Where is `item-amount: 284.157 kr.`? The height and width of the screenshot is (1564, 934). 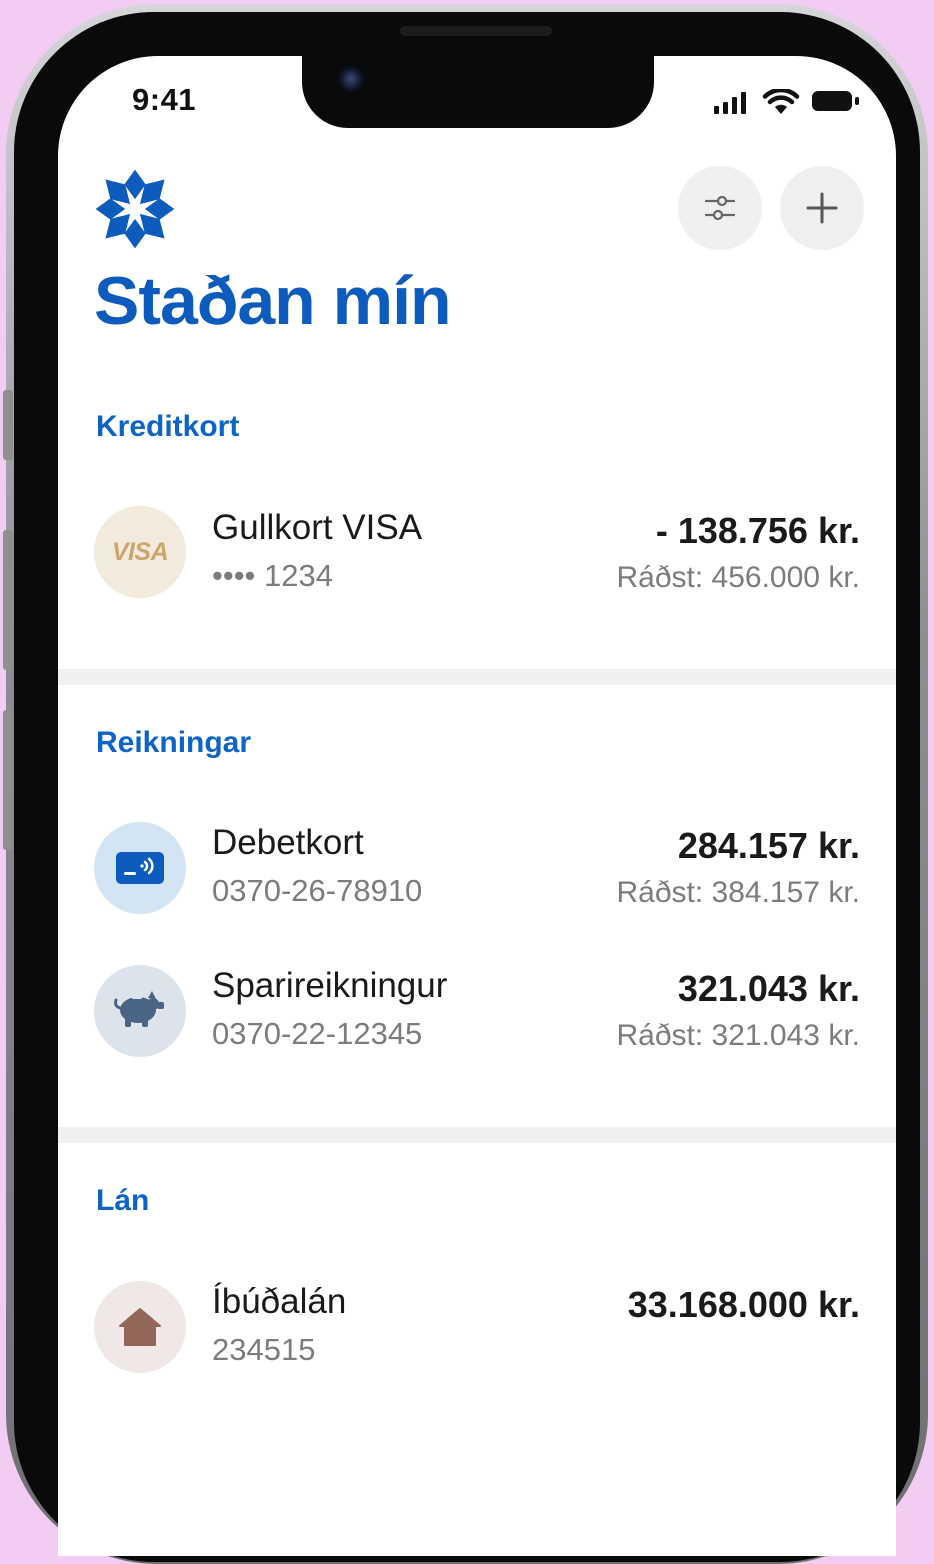 item-amount: 284.157 kr. is located at coordinates (768, 845).